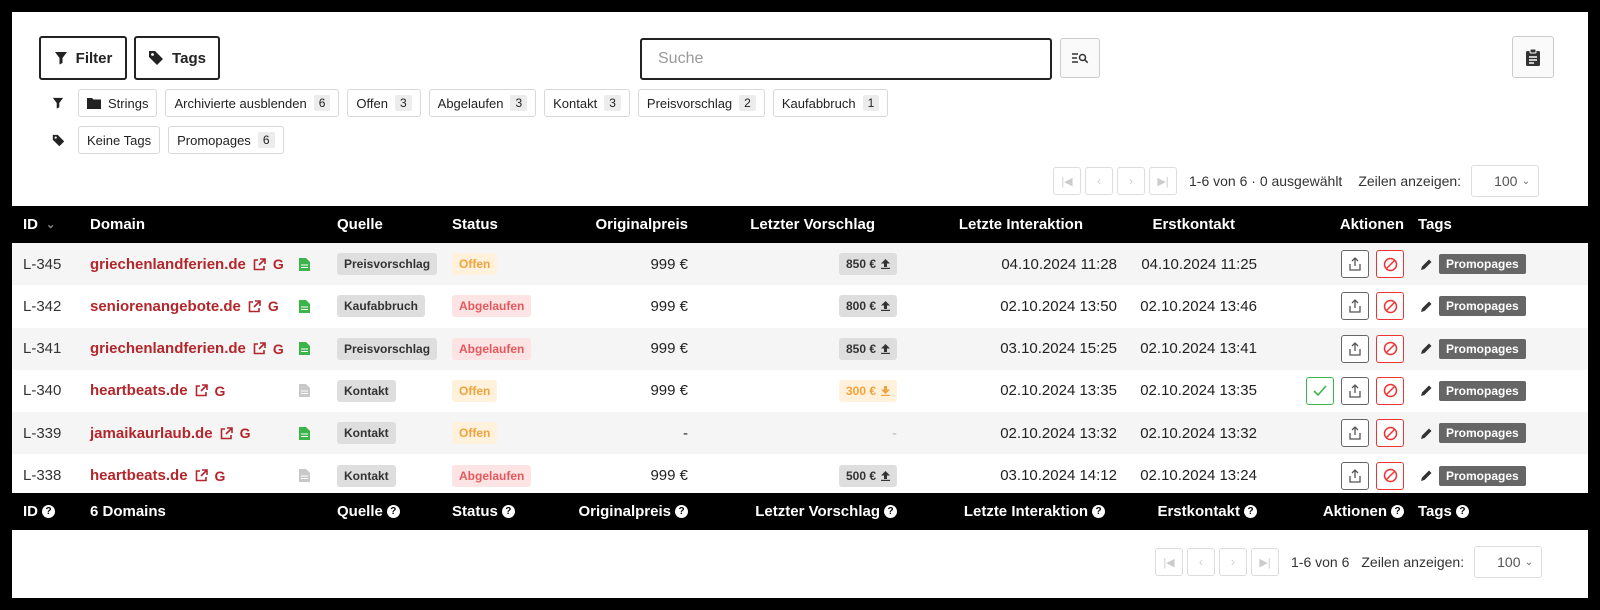 Image resolution: width=1600 pixels, height=610 pixels. What do you see at coordinates (1533, 57) in the screenshot?
I see `clipboard-button` at bounding box center [1533, 57].